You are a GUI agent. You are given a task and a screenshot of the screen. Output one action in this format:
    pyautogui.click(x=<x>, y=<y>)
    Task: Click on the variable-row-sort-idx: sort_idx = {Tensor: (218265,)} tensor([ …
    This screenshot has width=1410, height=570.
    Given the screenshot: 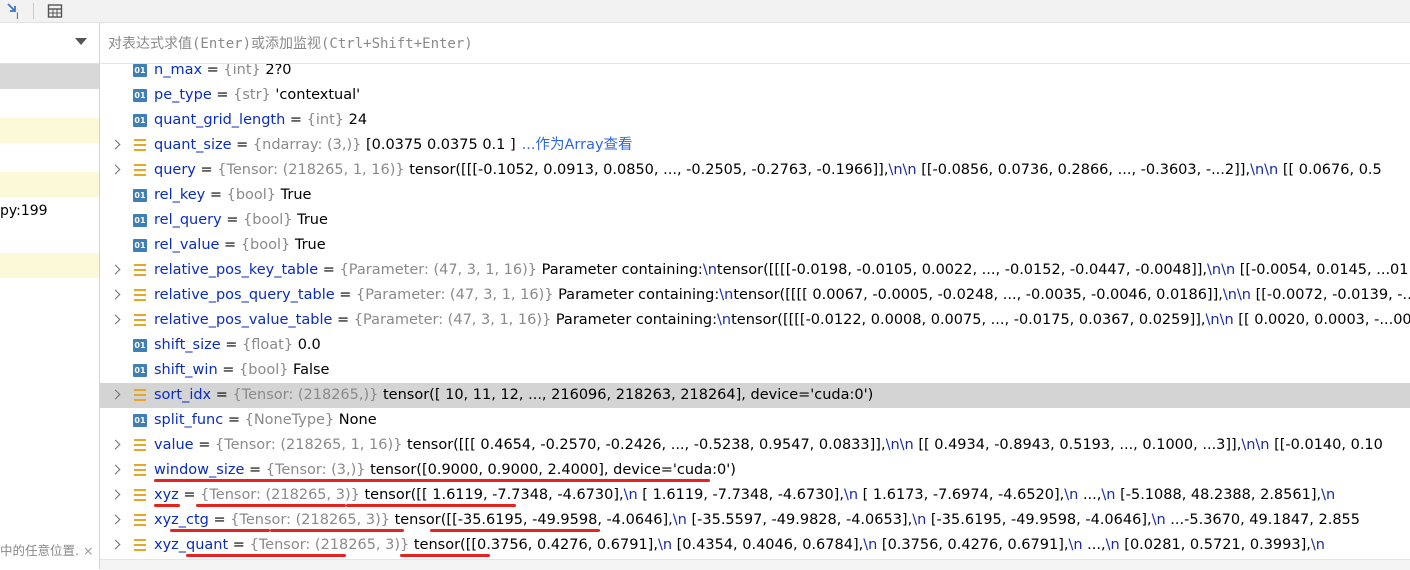 What is the action you would take?
    pyautogui.click(x=755, y=395)
    